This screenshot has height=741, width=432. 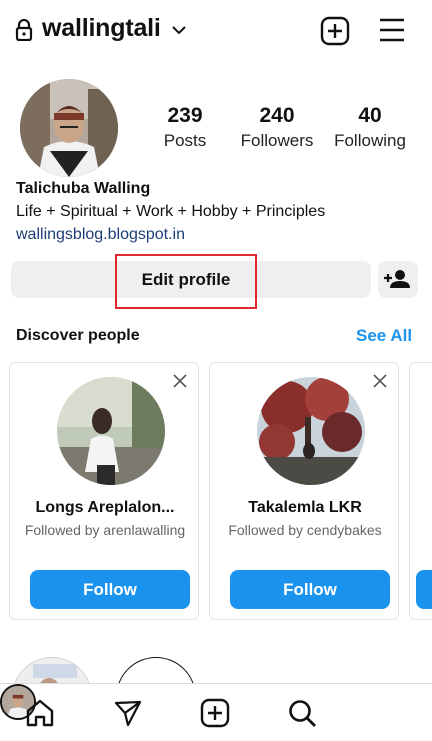 What do you see at coordinates (392, 30) in the screenshot?
I see `menu-icon` at bounding box center [392, 30].